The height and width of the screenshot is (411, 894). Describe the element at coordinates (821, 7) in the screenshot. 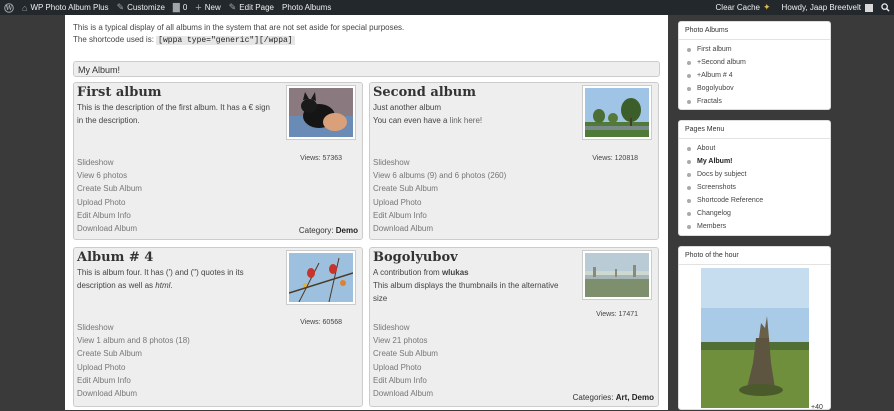

I see `howdy-label: Howdy, Jaap Breetvelt` at that location.